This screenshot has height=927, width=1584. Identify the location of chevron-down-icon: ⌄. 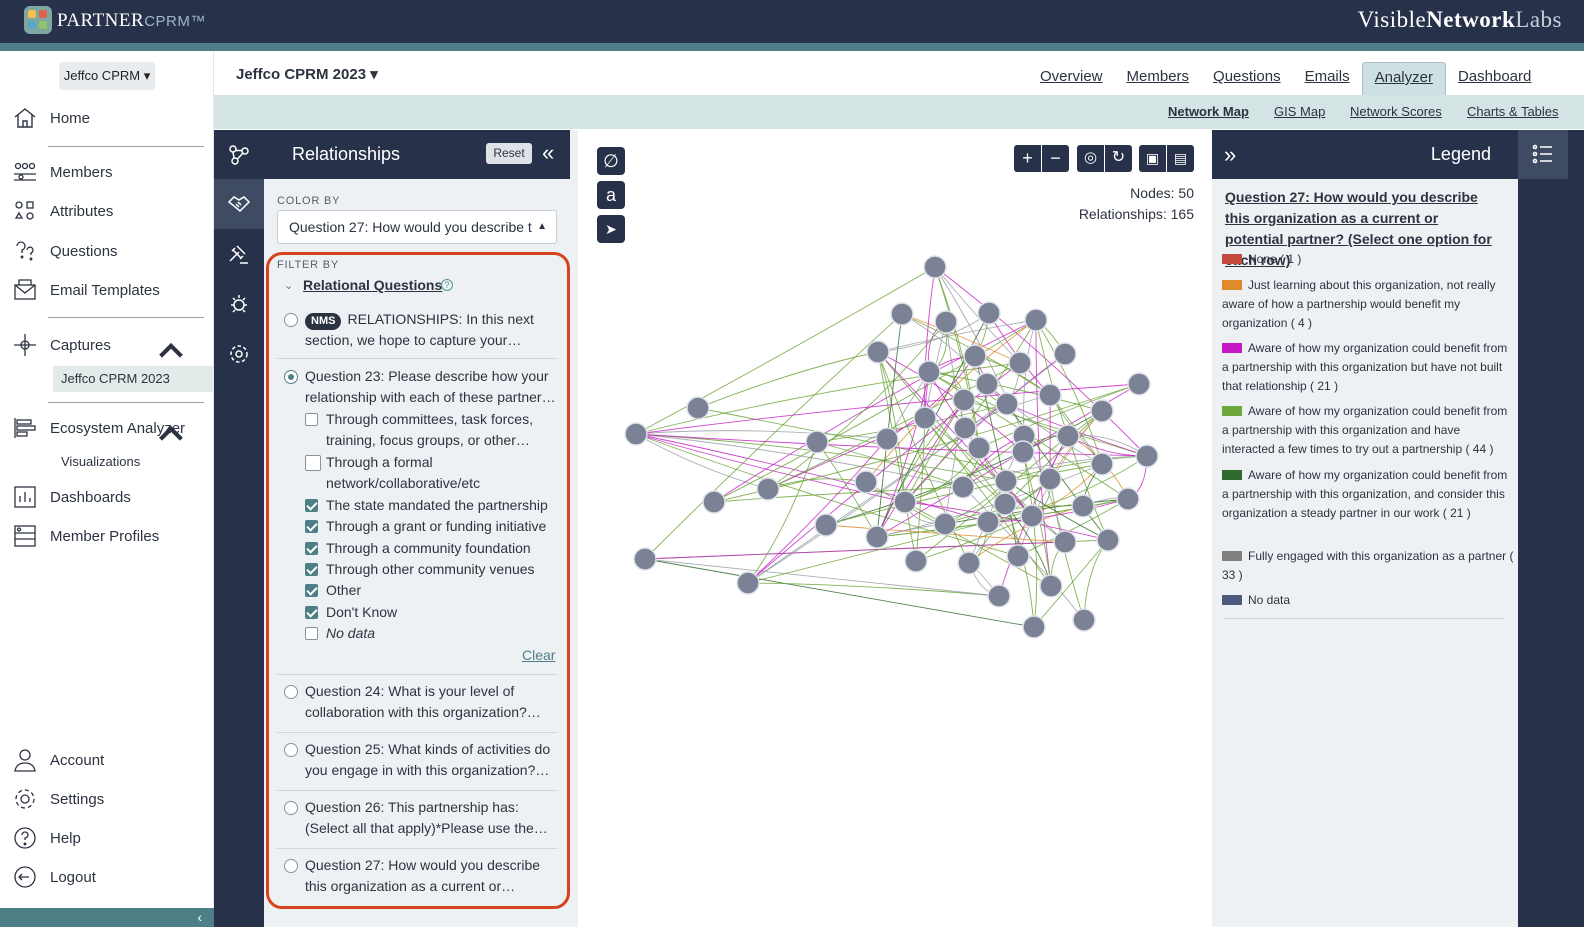
(288, 285).